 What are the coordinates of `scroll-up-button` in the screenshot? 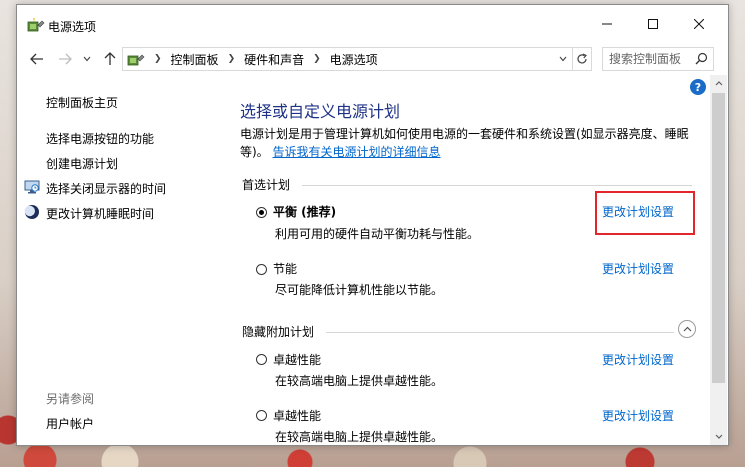 It's located at (718, 83).